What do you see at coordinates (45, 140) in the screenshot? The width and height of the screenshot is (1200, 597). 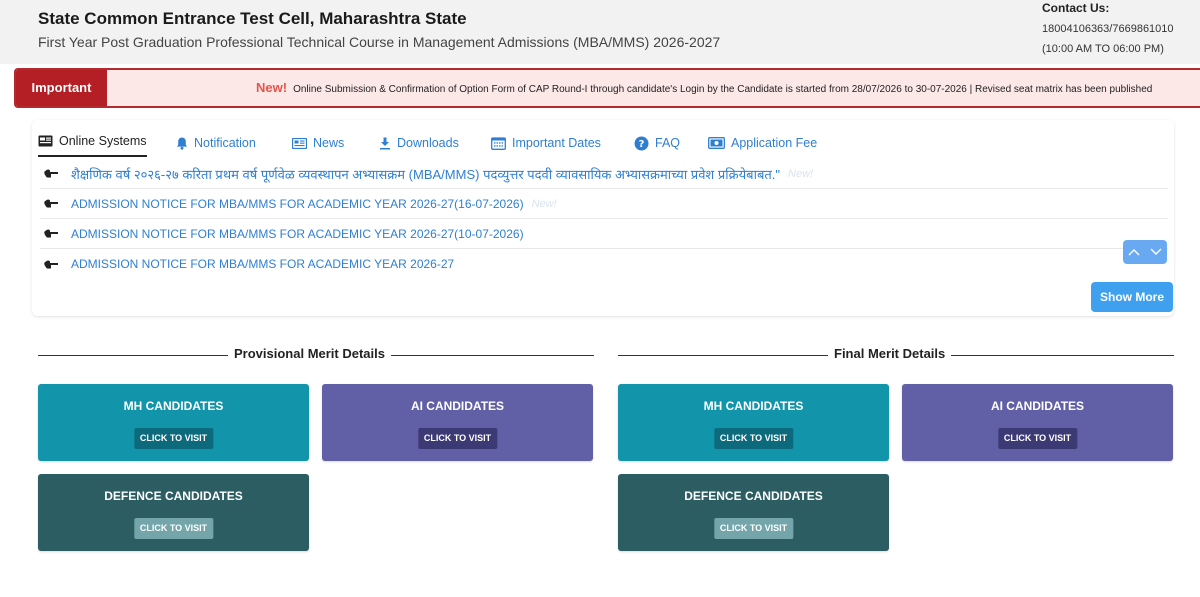 I see `monitor-icon` at bounding box center [45, 140].